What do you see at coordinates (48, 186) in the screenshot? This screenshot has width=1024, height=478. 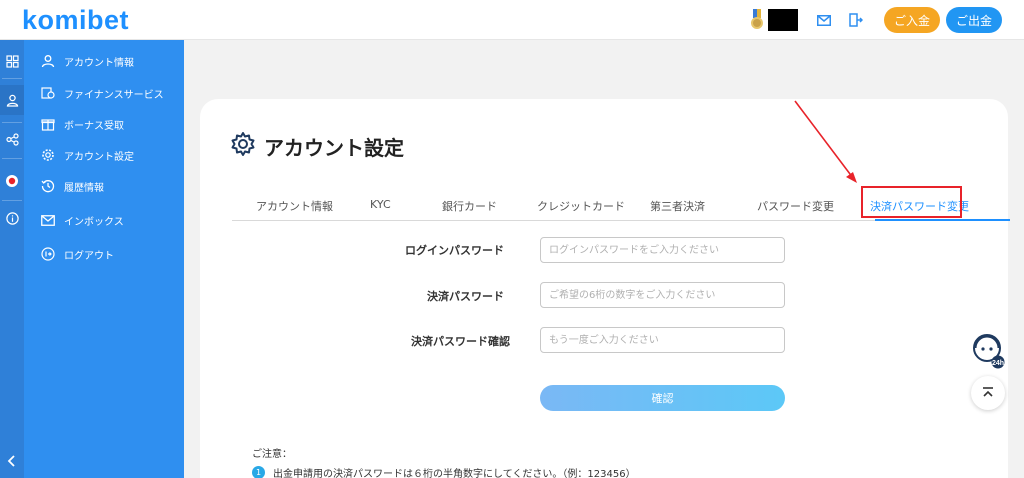 I see `history-icon` at bounding box center [48, 186].